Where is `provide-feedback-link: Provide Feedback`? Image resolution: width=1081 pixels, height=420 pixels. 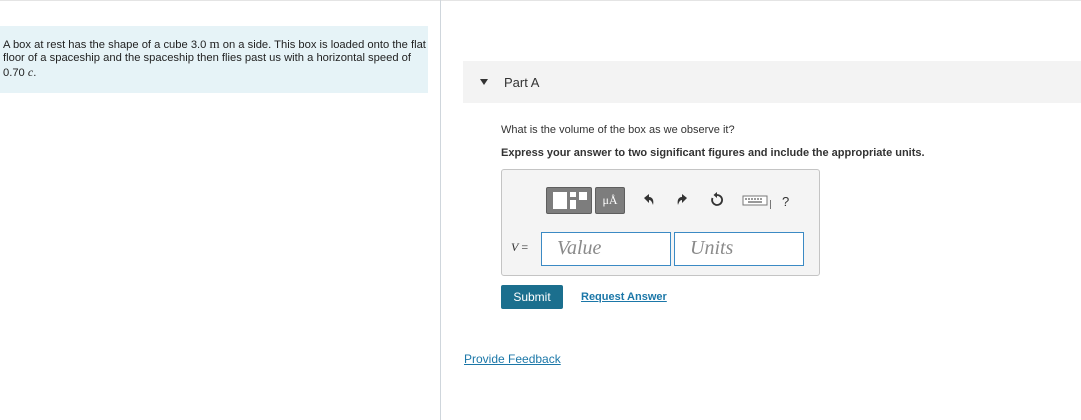
provide-feedback-link: Provide Feedback is located at coordinates (512, 359).